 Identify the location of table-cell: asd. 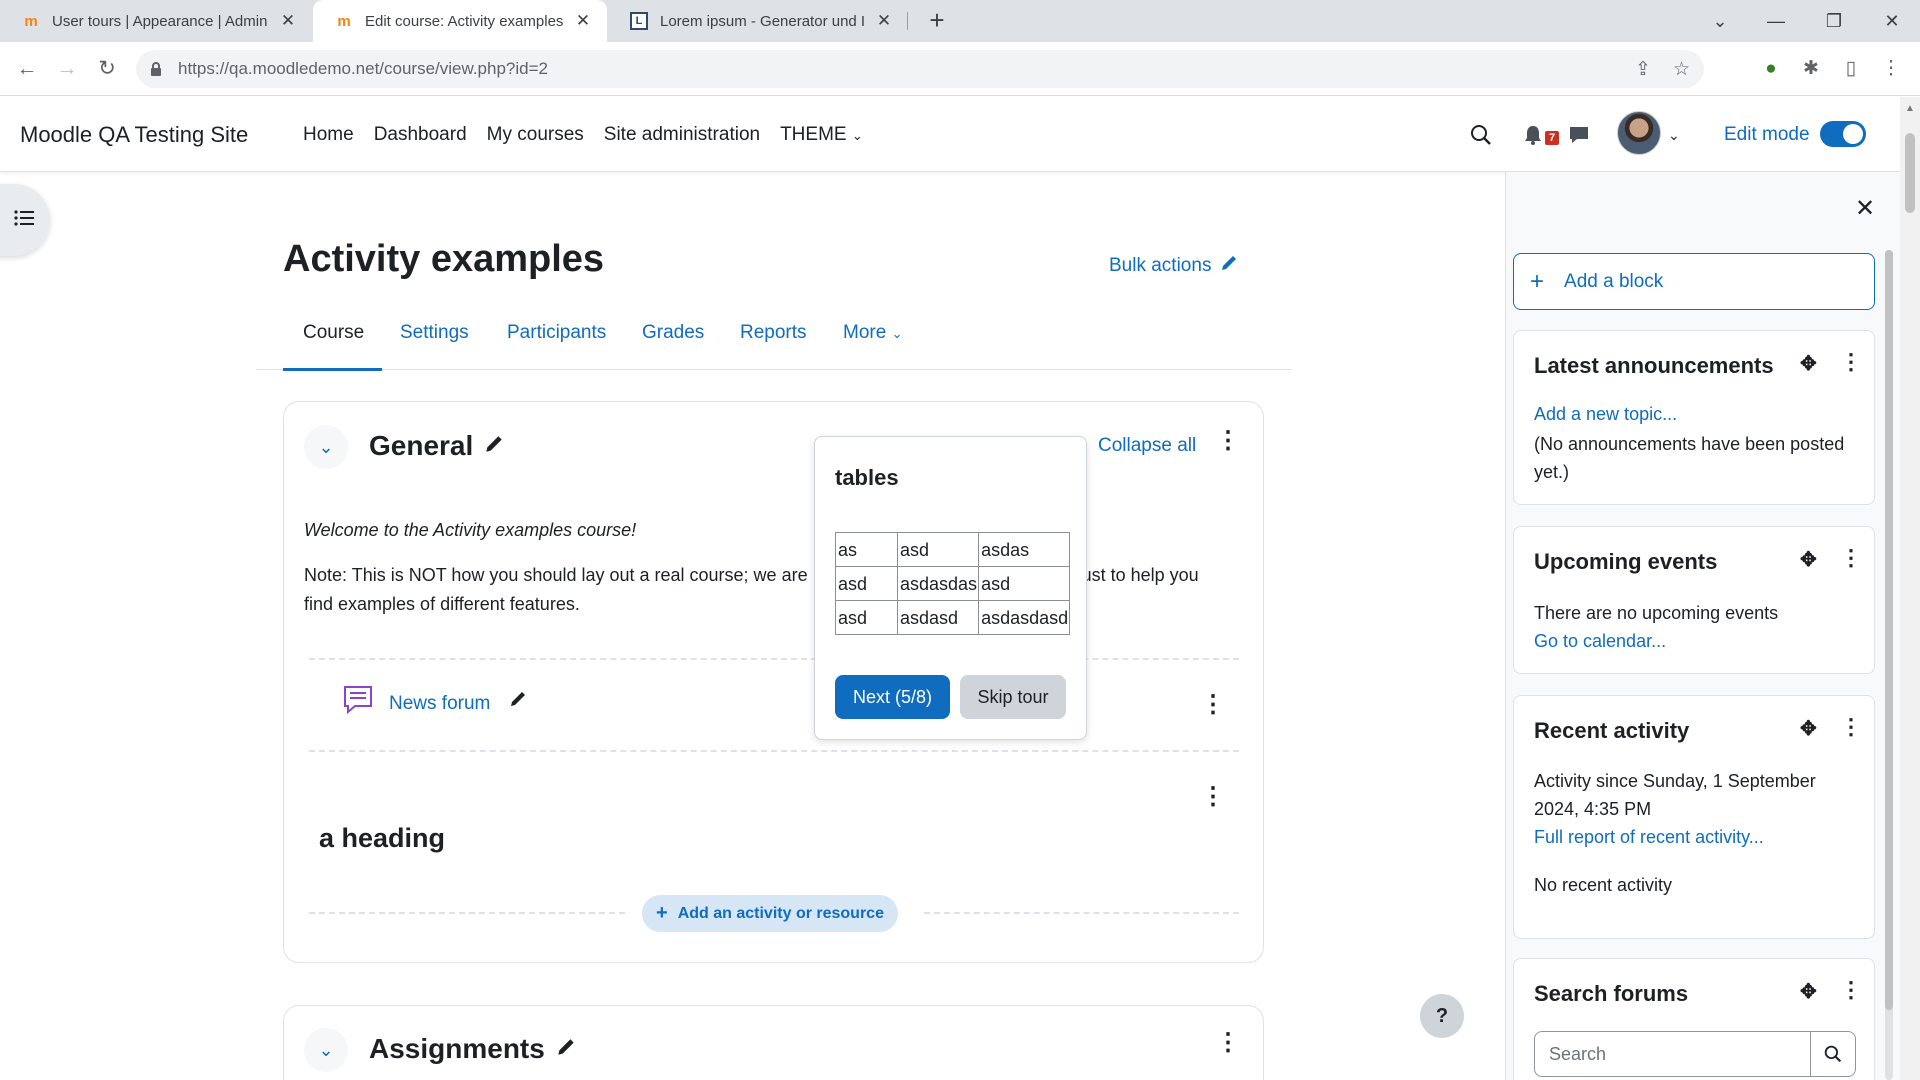
(866, 583).